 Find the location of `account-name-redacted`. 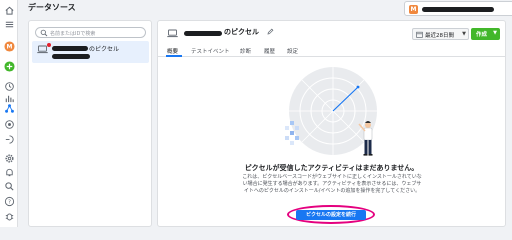

account-name-redacted is located at coordinates (458, 9).